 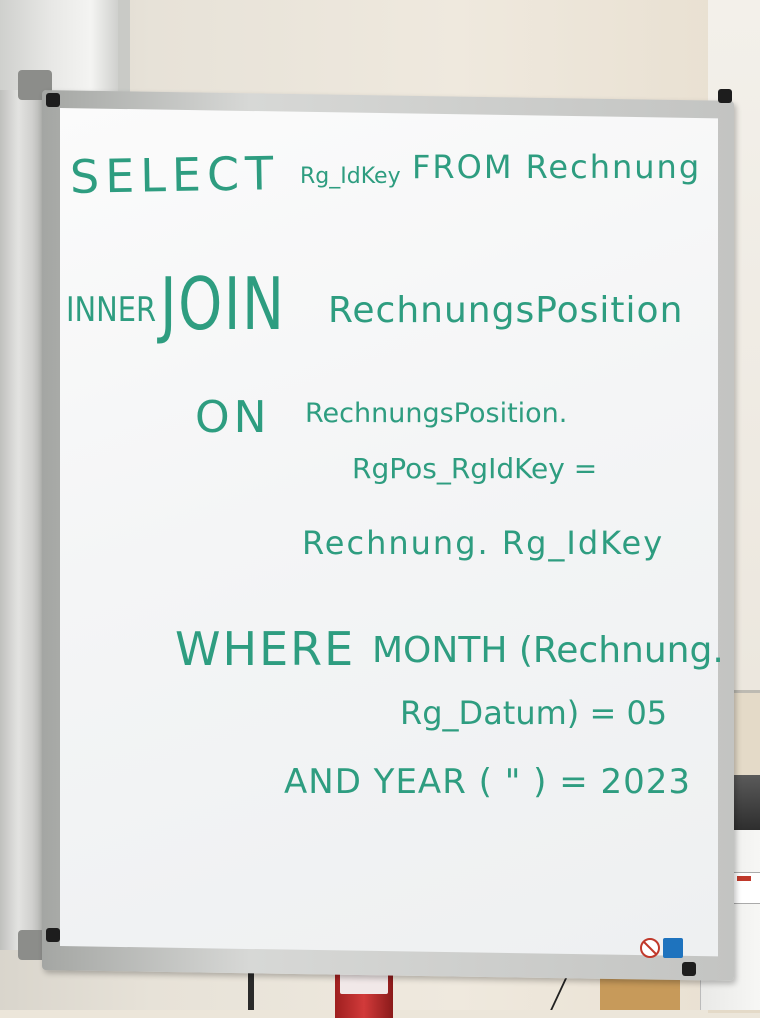 What do you see at coordinates (436, 413) in the screenshot?
I see `on-left-table: RechnungsPosition.` at bounding box center [436, 413].